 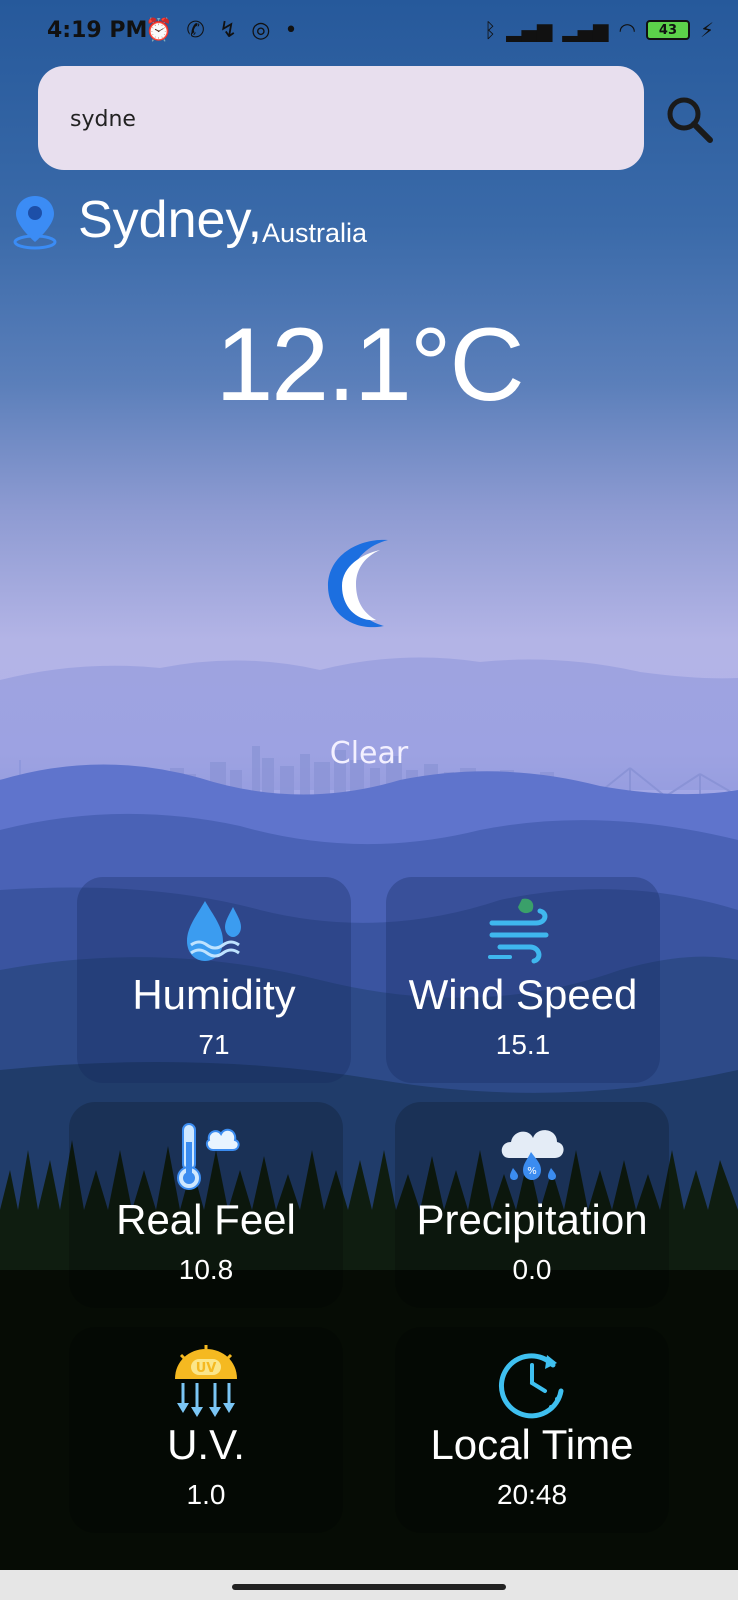 What do you see at coordinates (159, 30) in the screenshot?
I see `alarm-icon: ⏰` at bounding box center [159, 30].